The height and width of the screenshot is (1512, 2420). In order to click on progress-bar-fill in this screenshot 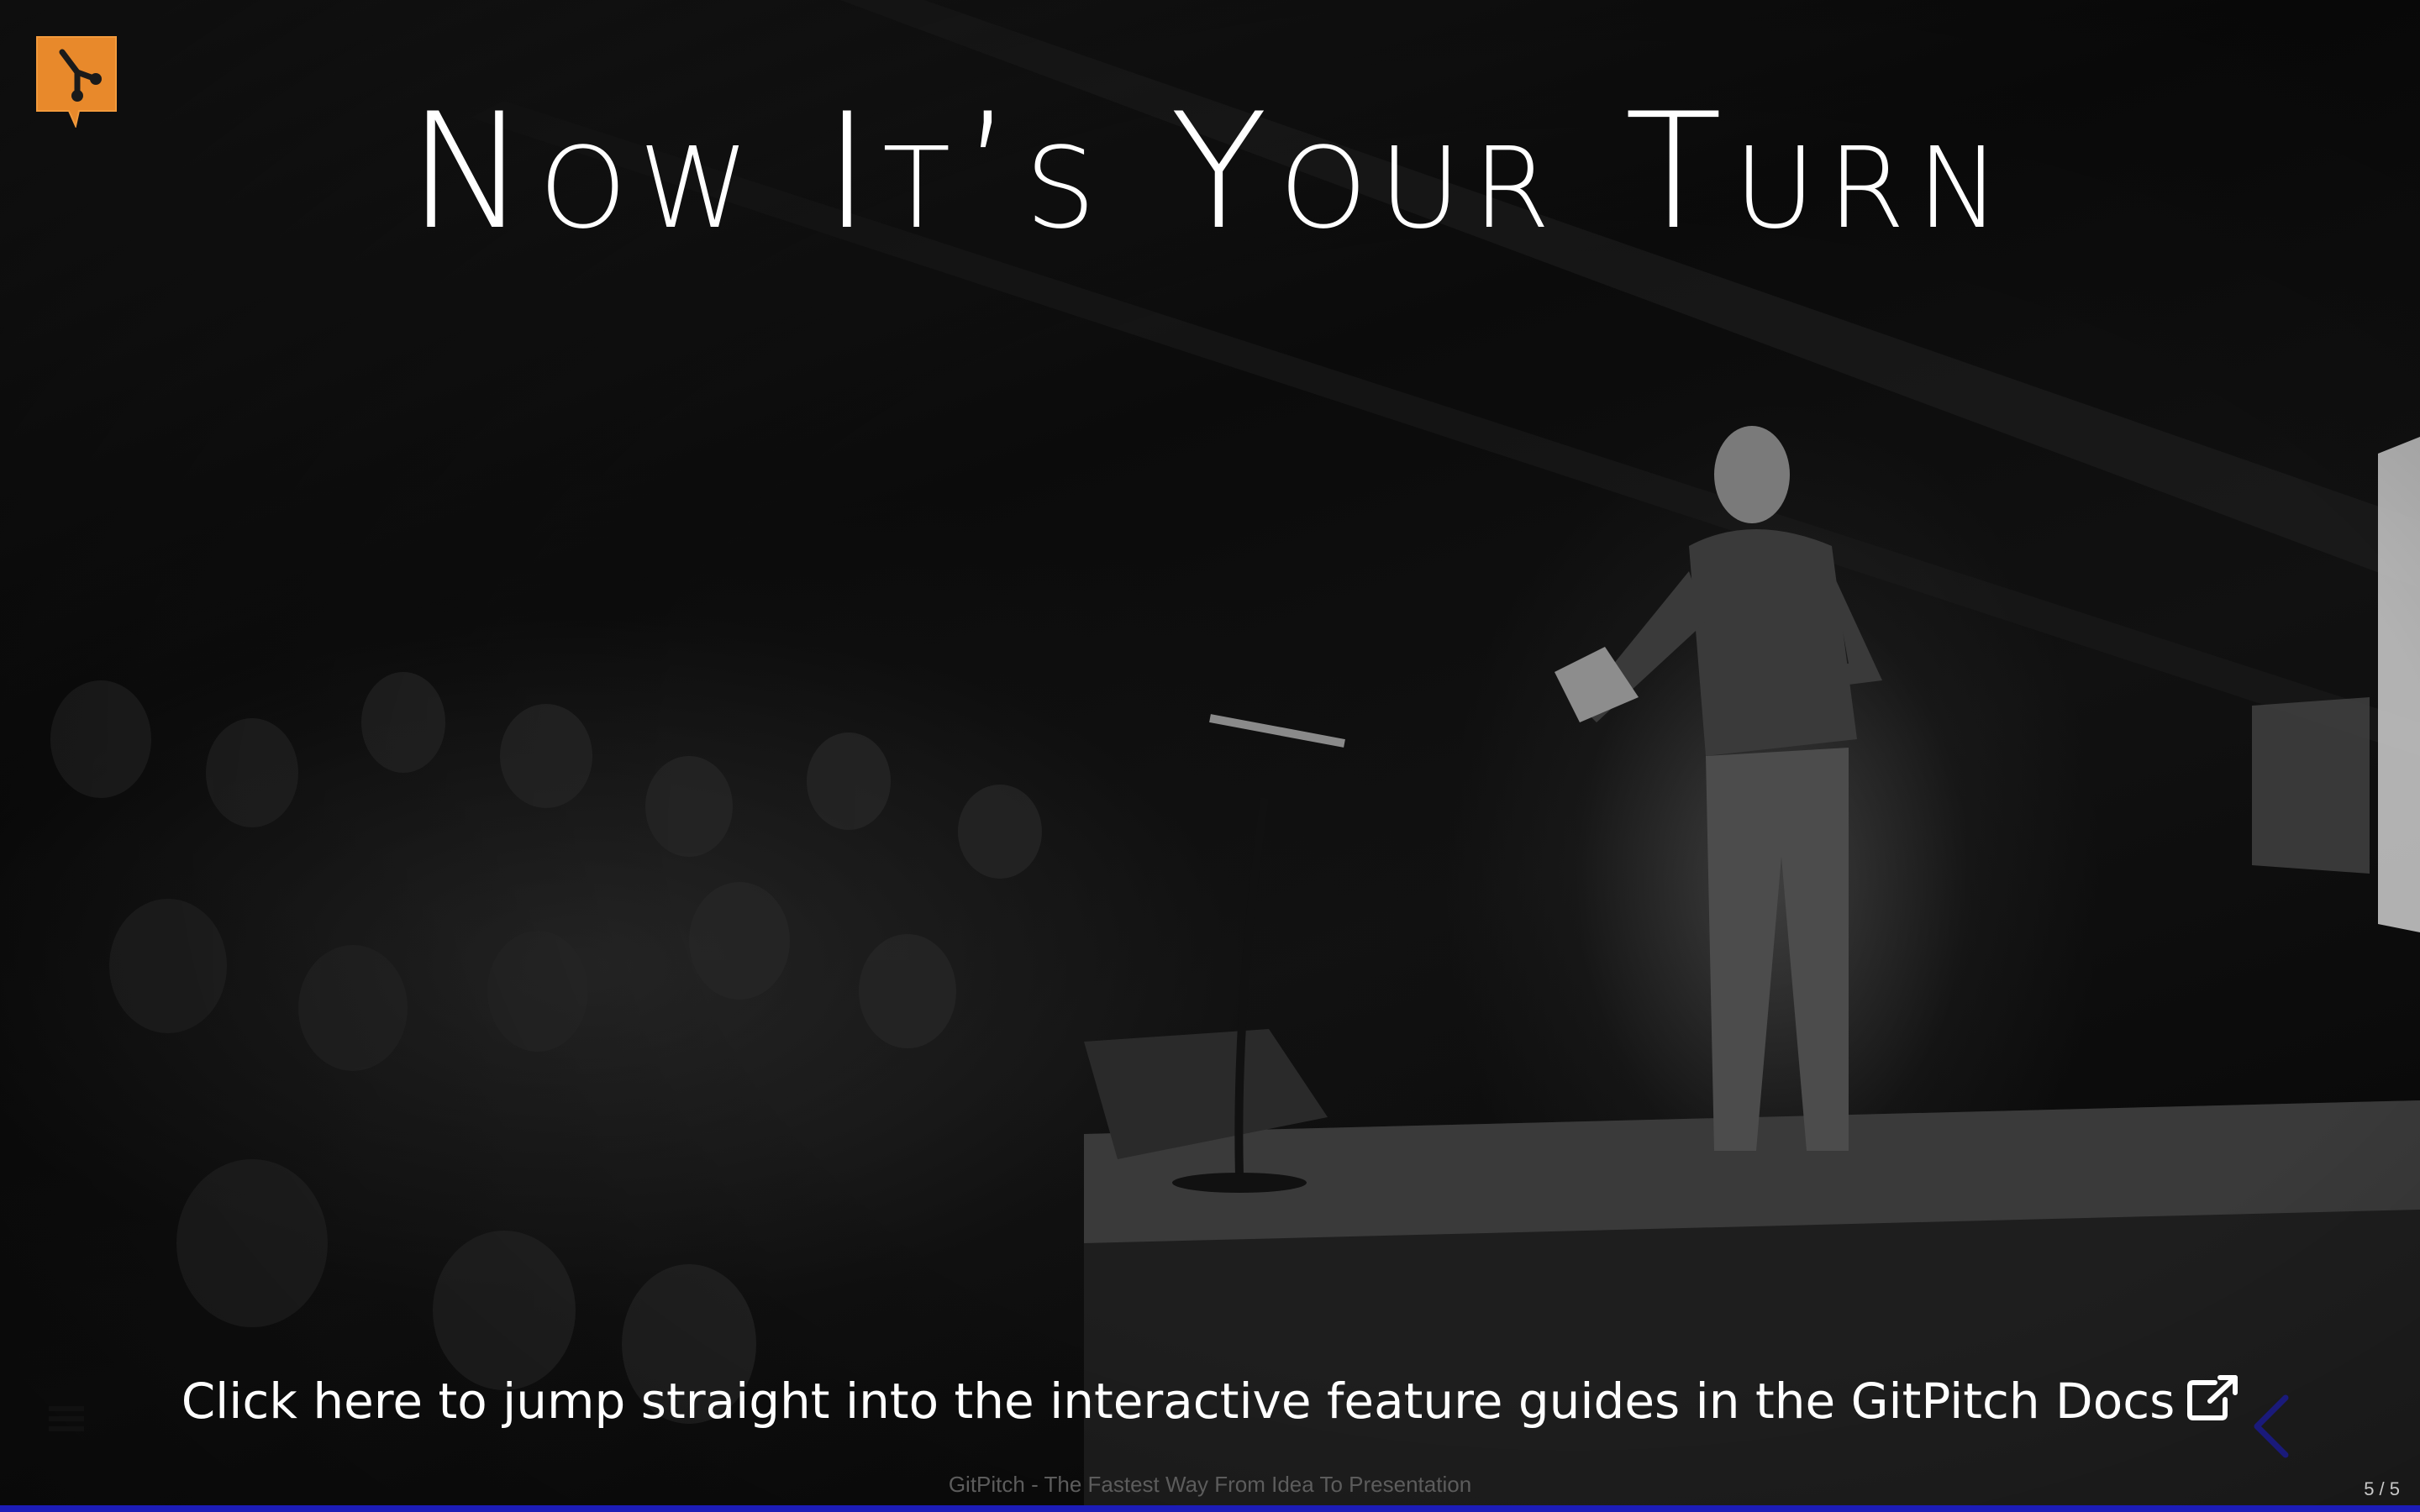, I will do `click(1210, 1508)`.